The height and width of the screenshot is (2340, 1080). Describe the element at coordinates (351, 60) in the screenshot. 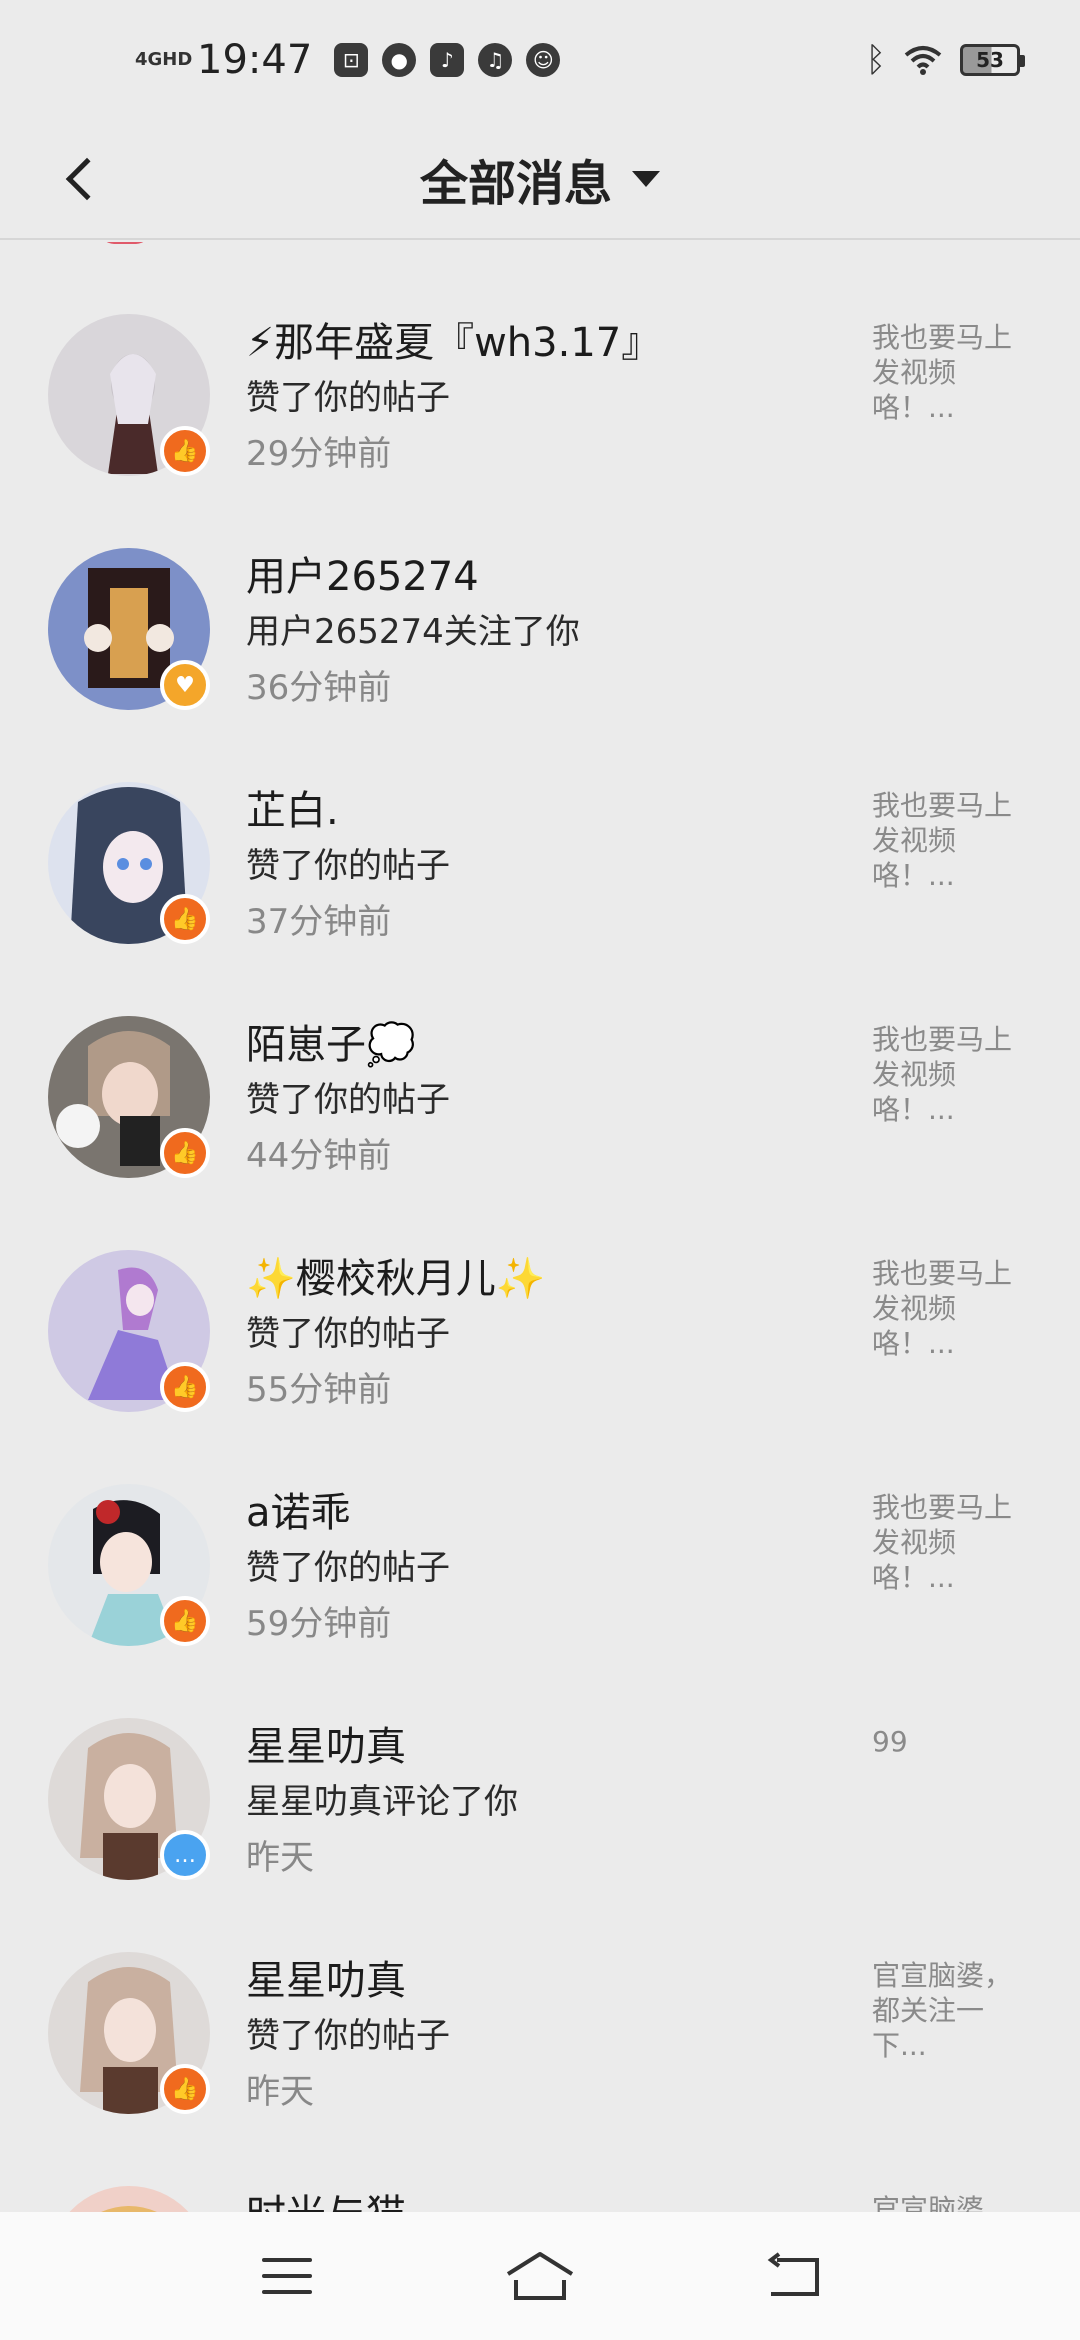

I see `scan-app-icon: ⊡` at that location.